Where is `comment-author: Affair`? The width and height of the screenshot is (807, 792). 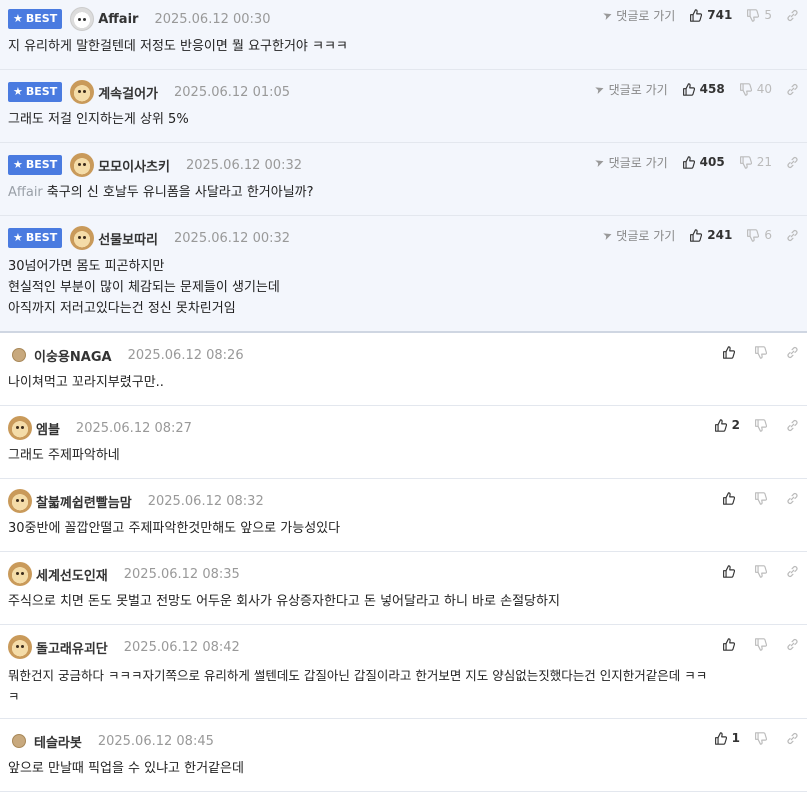
comment-author: Affair is located at coordinates (118, 19).